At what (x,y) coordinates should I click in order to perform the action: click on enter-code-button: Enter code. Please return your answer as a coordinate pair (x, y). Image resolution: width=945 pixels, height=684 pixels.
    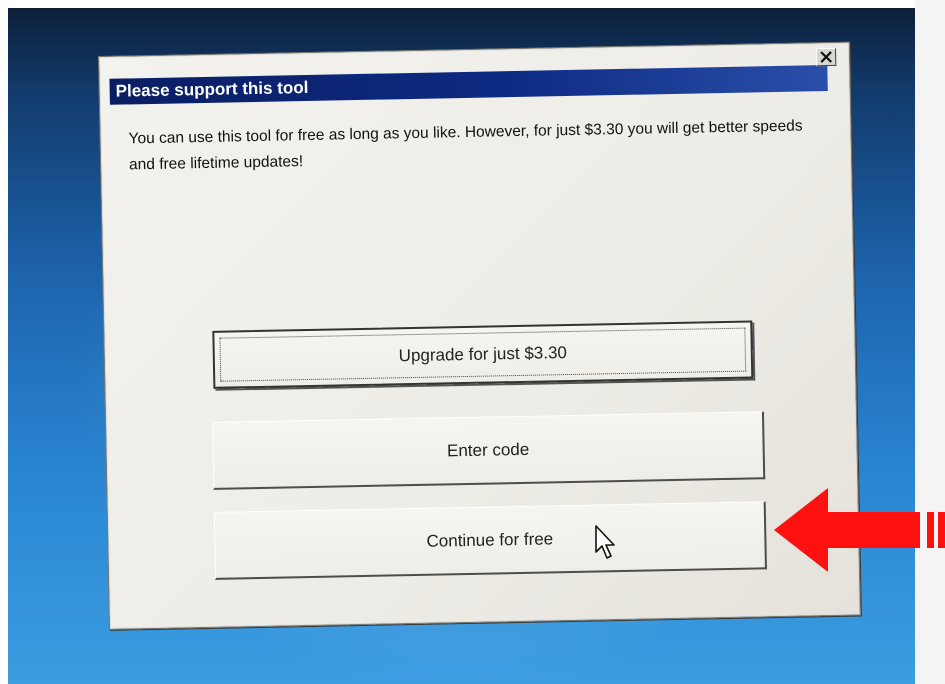
    Looking at the image, I should click on (489, 450).